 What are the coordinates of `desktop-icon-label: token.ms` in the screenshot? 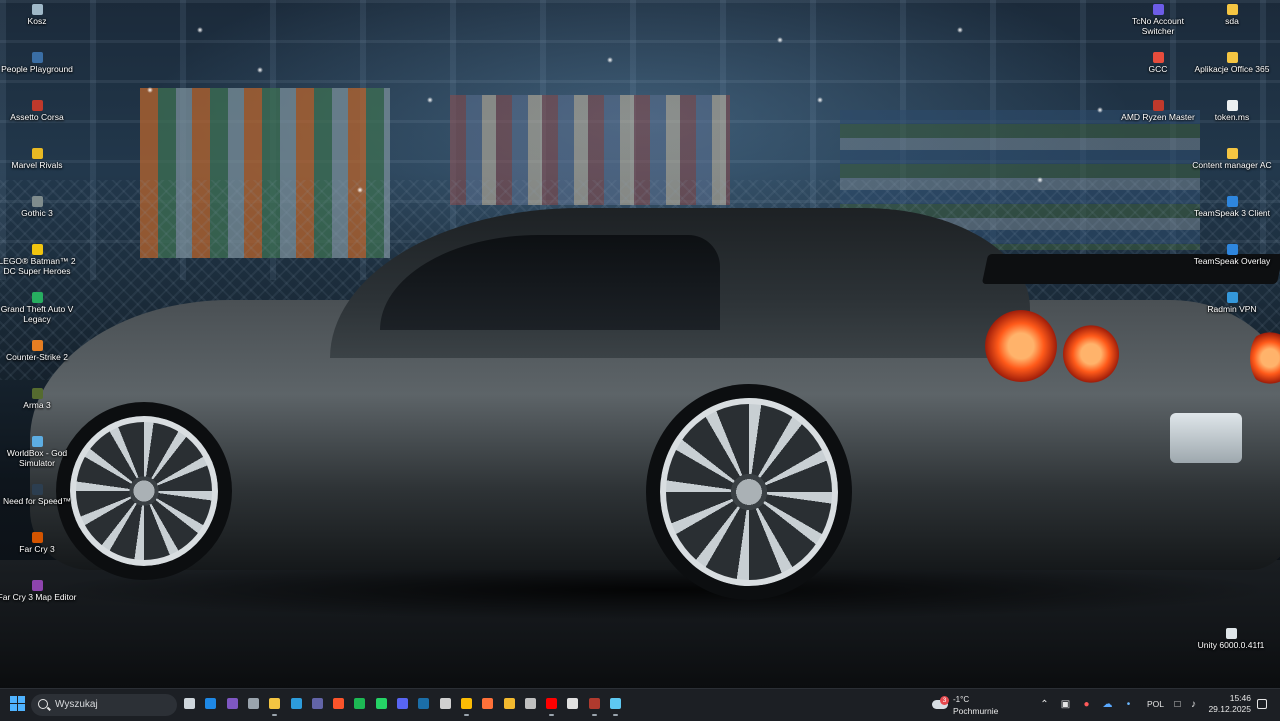 It's located at (1232, 117).